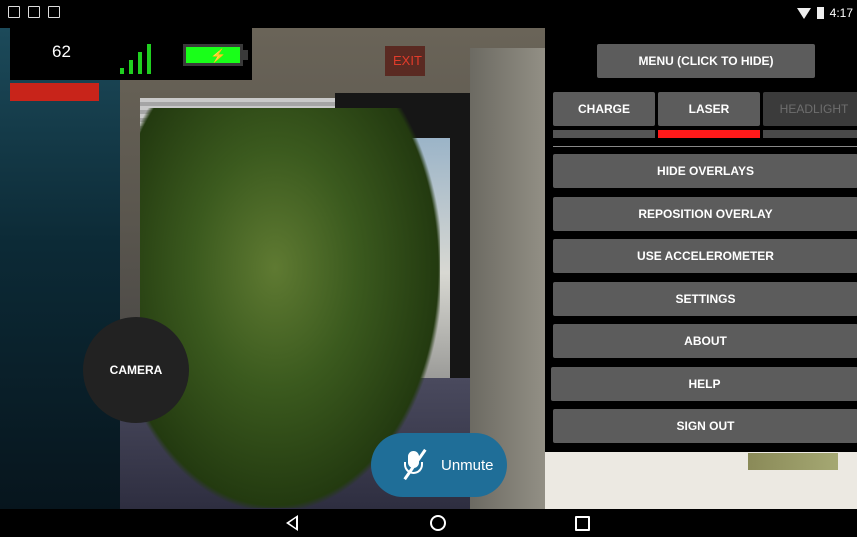 This screenshot has height=537, width=857. Describe the element at coordinates (61, 51) in the screenshot. I see `signal-value: 62` at that location.